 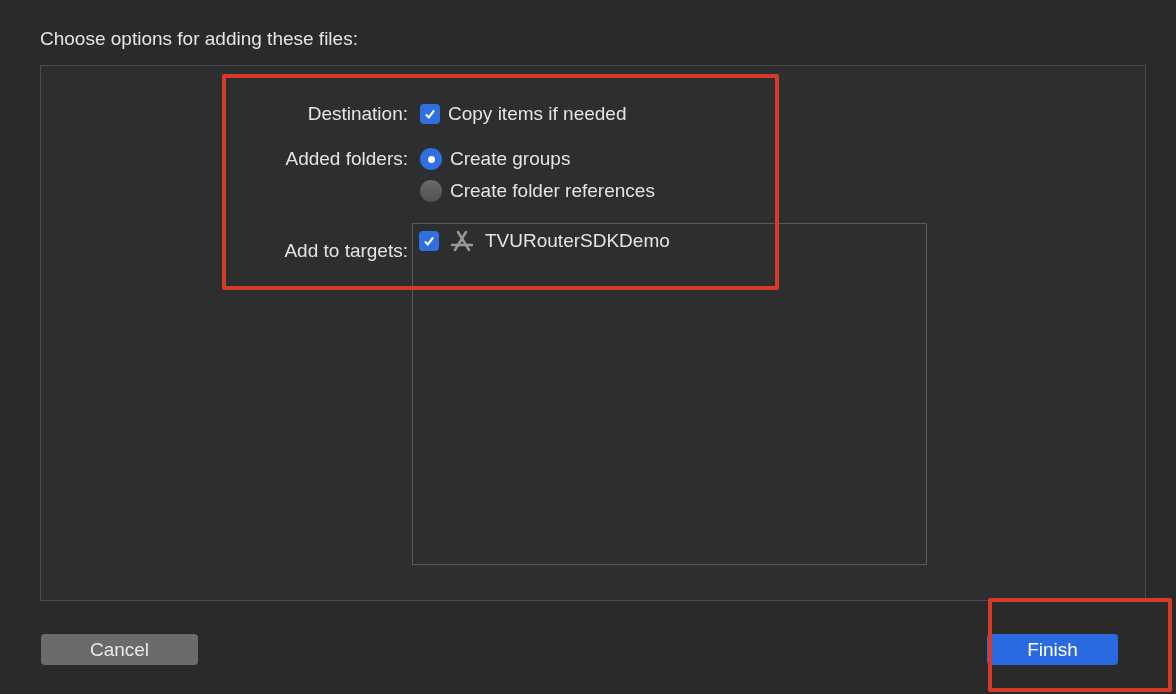 What do you see at coordinates (345, 251) in the screenshot?
I see `field-label: Add to targets:` at bounding box center [345, 251].